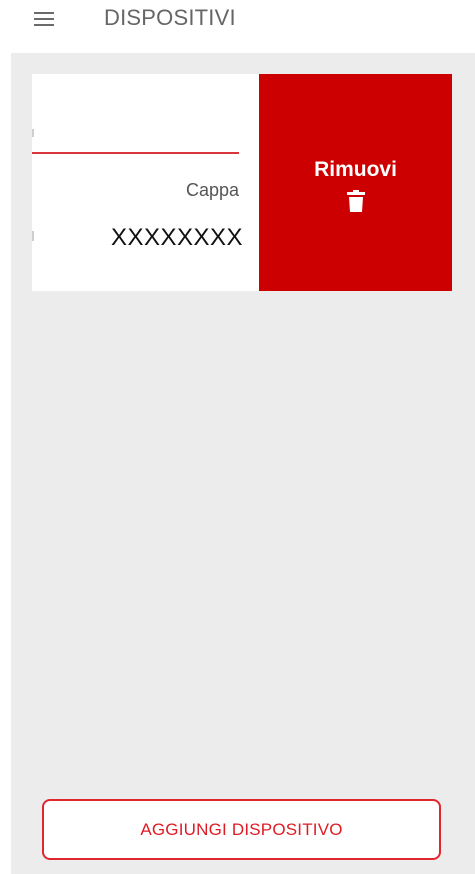  I want to click on add-device-label: AGGIUNGI DISPOSITIVO, so click(241, 829).